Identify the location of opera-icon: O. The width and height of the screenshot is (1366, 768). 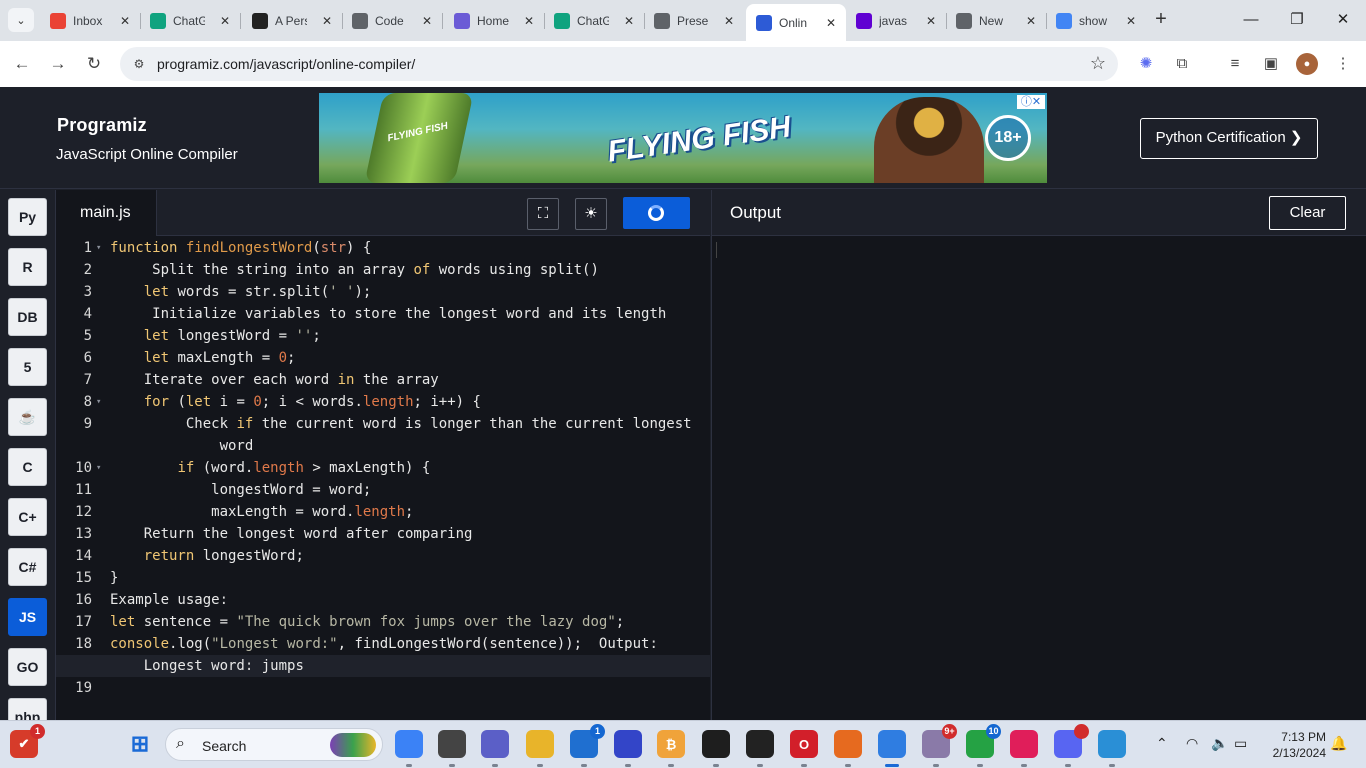
(804, 748).